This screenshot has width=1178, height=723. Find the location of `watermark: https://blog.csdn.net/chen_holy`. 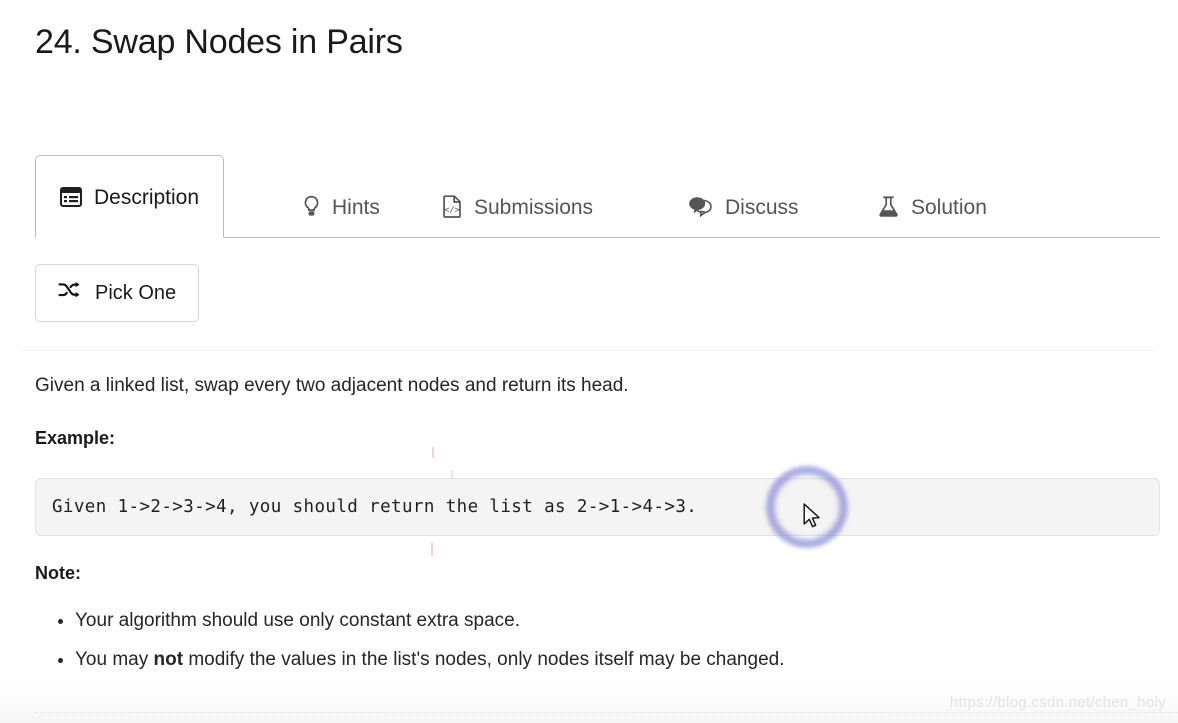

watermark: https://blog.csdn.net/chen_holy is located at coordinates (1057, 702).